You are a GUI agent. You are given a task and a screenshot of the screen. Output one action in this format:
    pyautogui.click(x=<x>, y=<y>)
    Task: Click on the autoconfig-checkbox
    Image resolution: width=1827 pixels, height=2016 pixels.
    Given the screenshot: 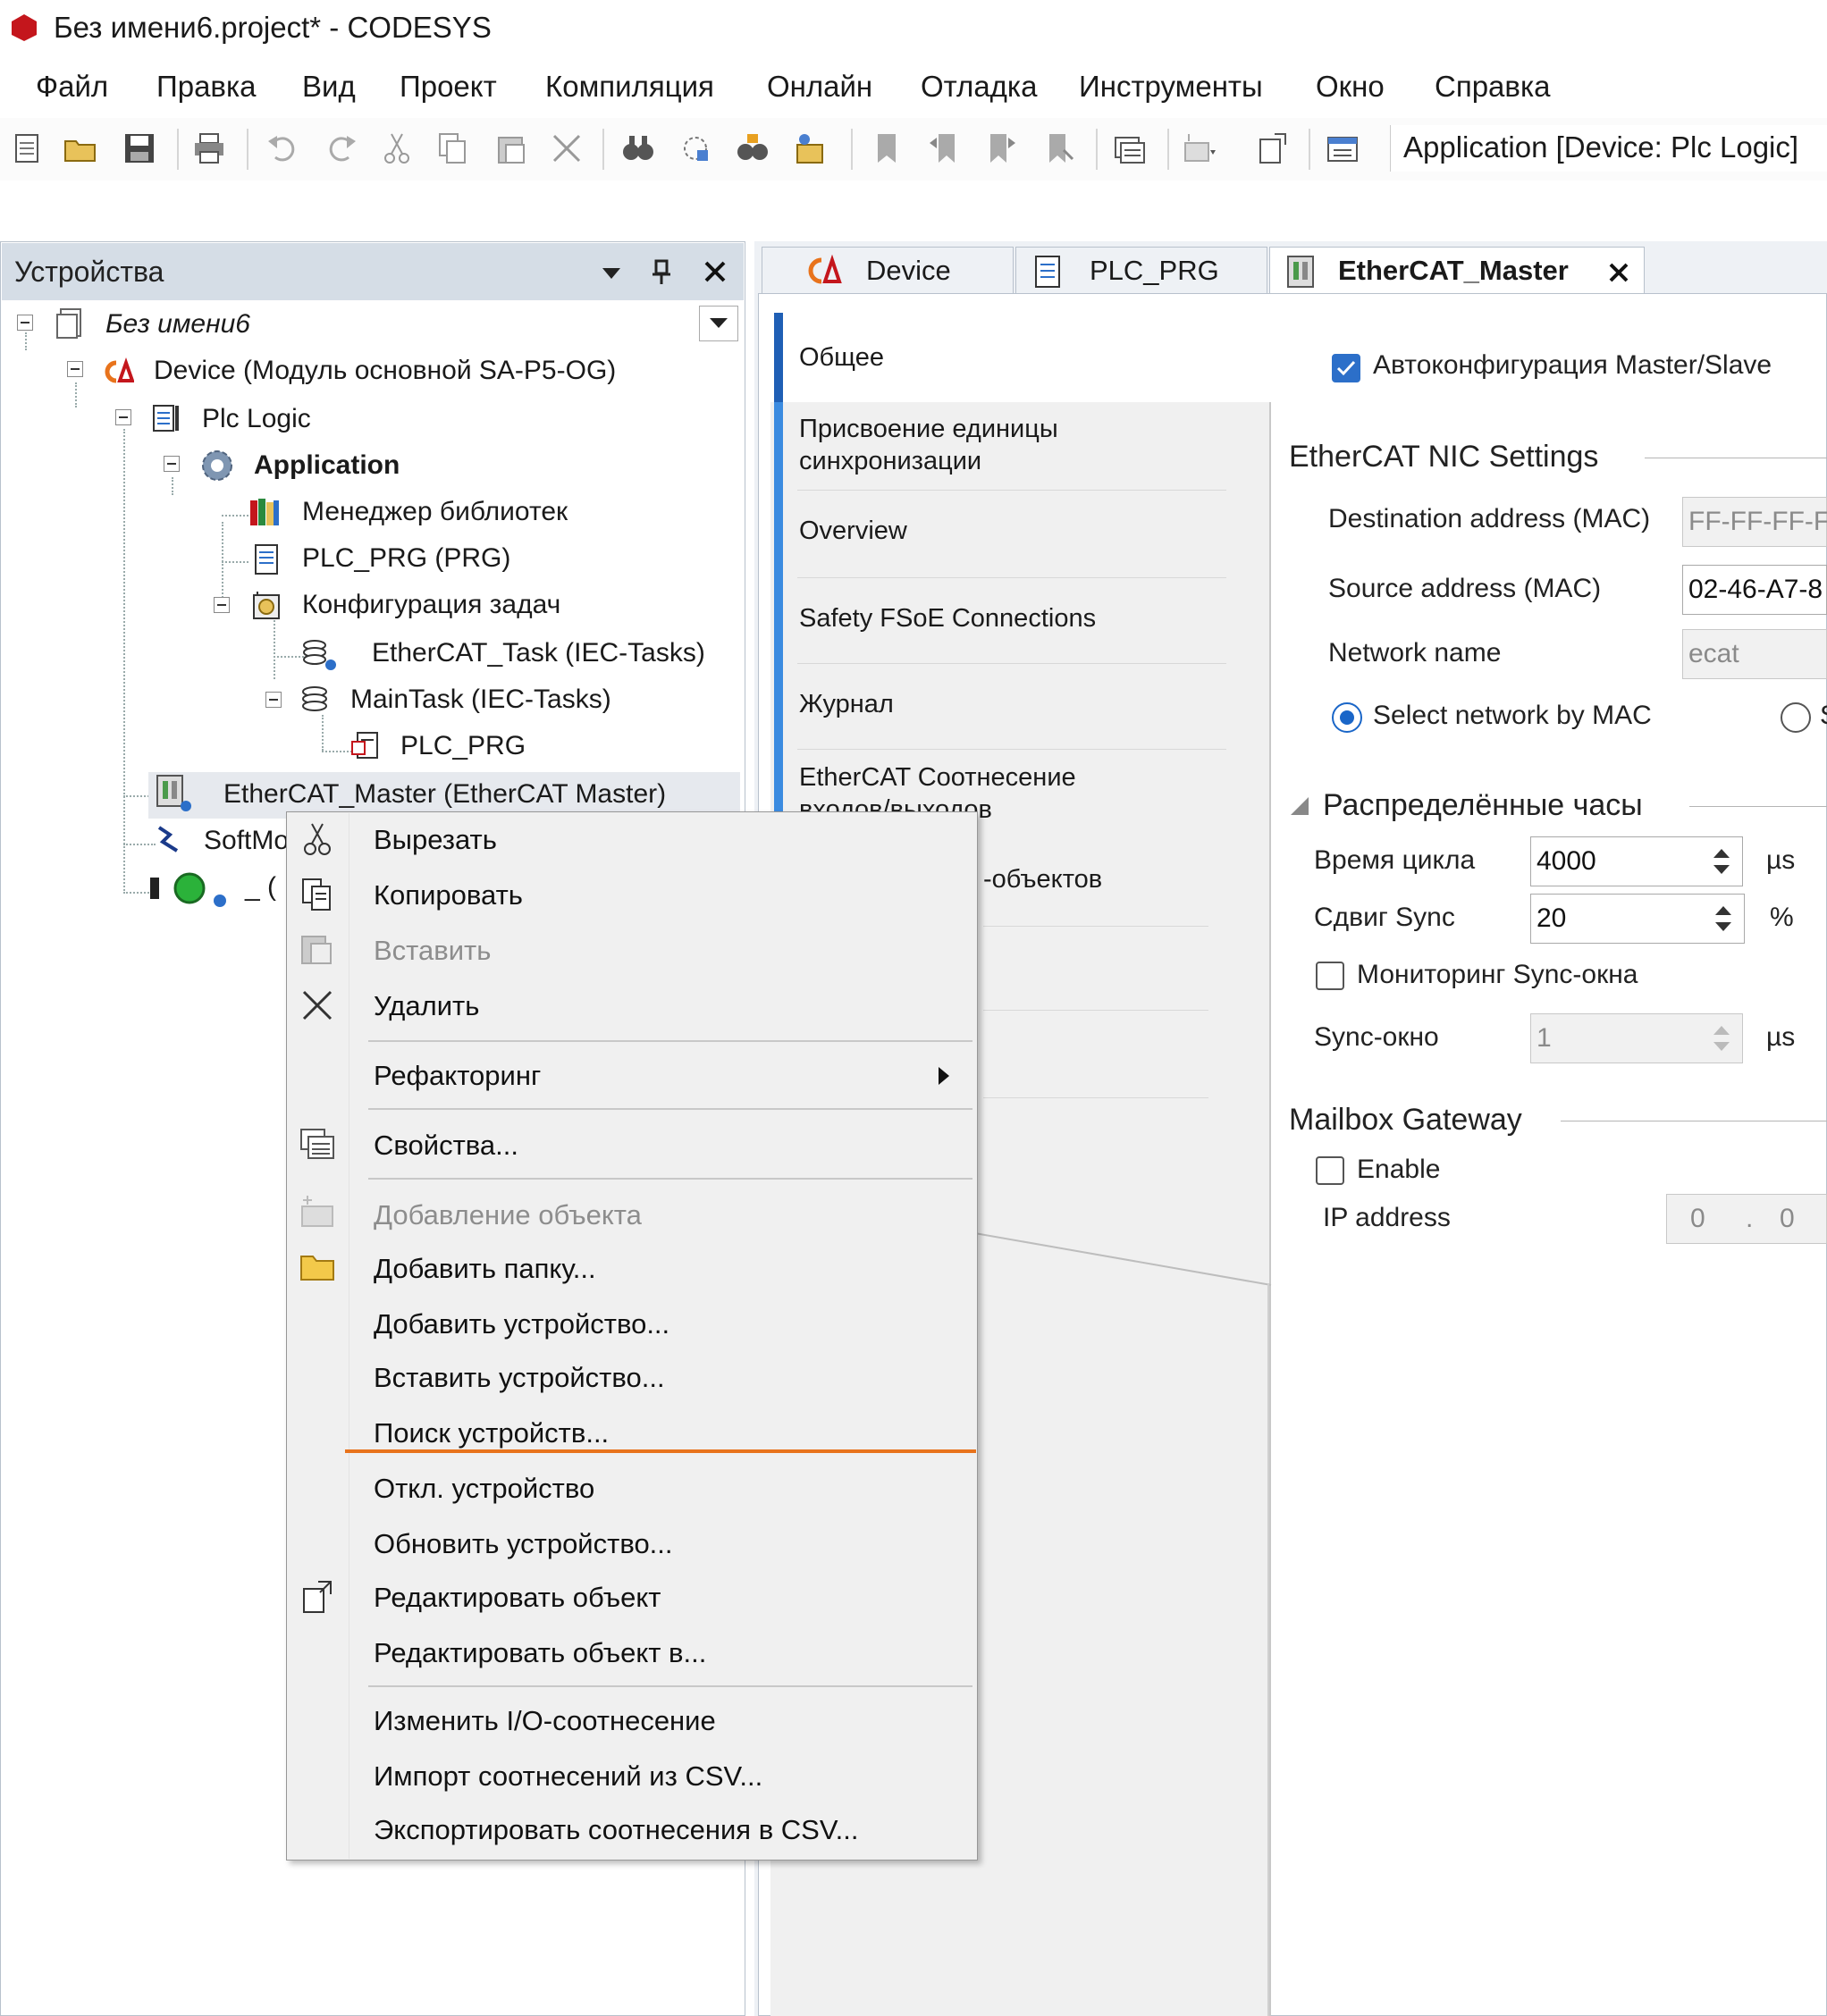 What is the action you would take?
    pyautogui.click(x=1346, y=368)
    